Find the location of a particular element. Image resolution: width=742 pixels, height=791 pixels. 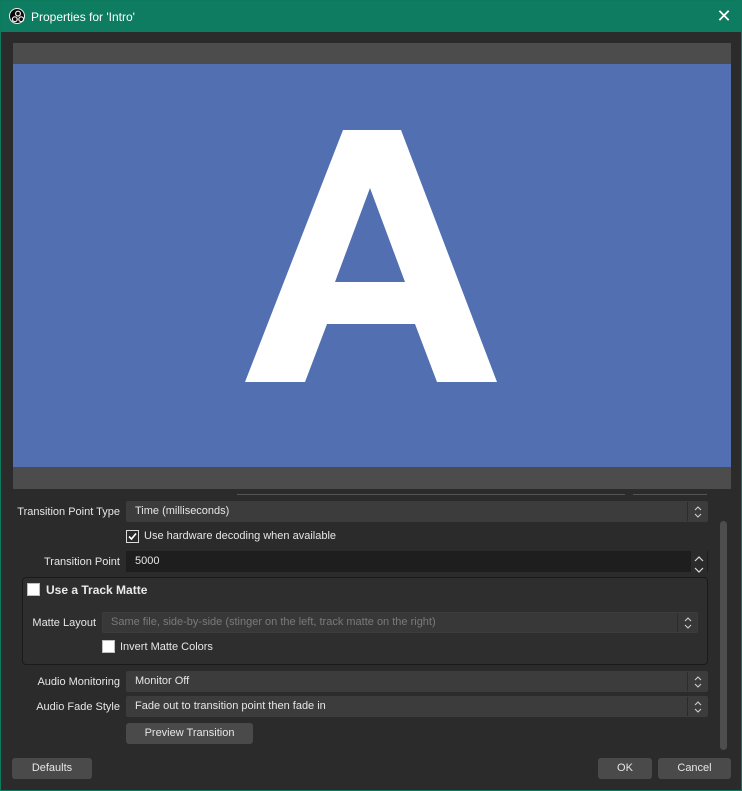

scrollbar-thumb is located at coordinates (723, 635).